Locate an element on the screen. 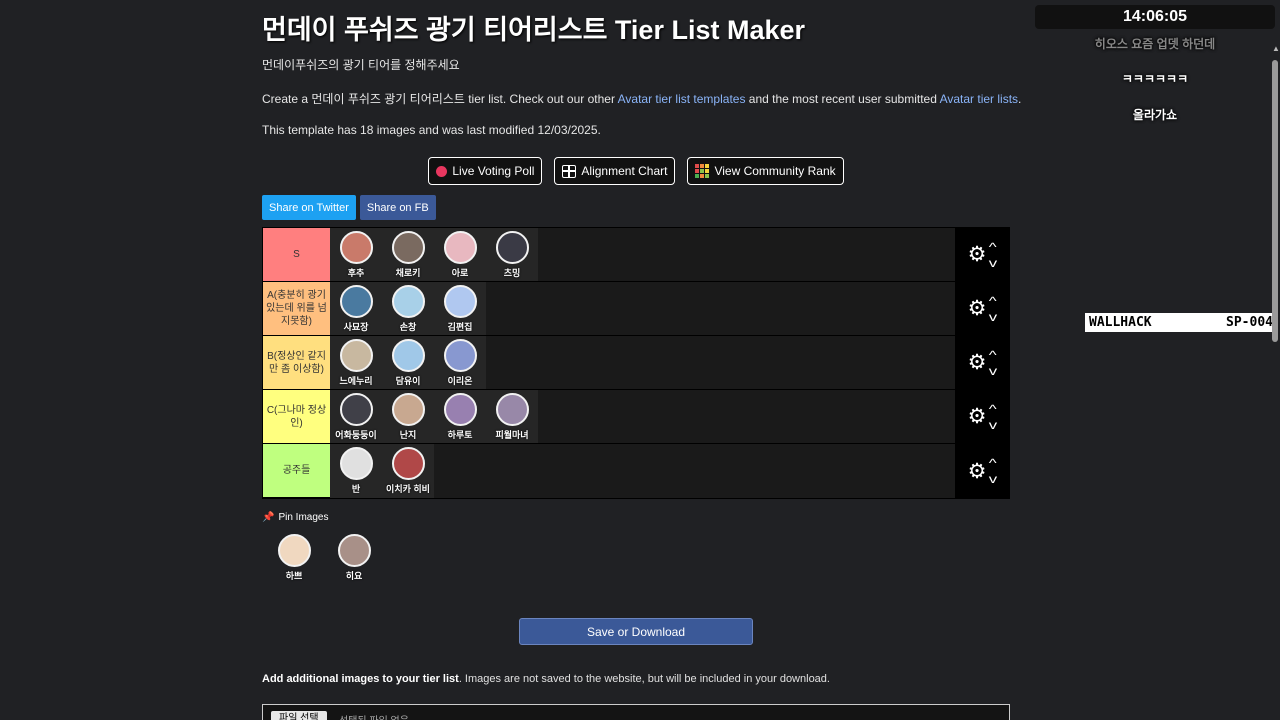 The image size is (1280, 720). chat-message-1: 히오스 요즘 업뎃 하던데 is located at coordinates (1155, 44).